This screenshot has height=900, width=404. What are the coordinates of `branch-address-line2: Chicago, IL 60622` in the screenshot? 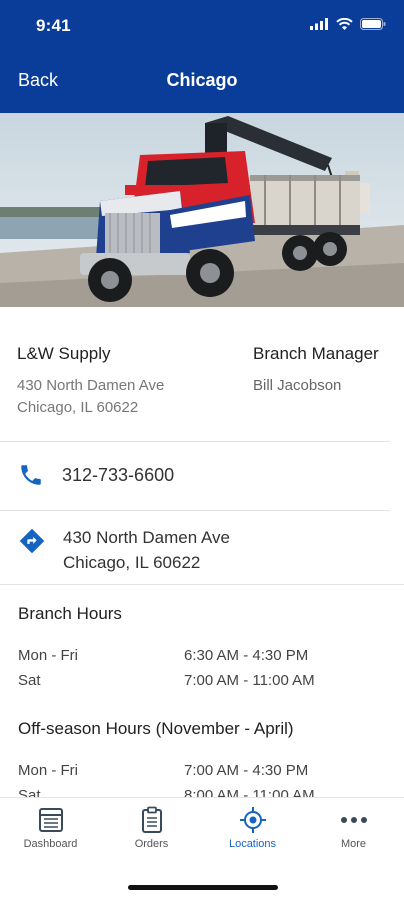 It's located at (78, 407).